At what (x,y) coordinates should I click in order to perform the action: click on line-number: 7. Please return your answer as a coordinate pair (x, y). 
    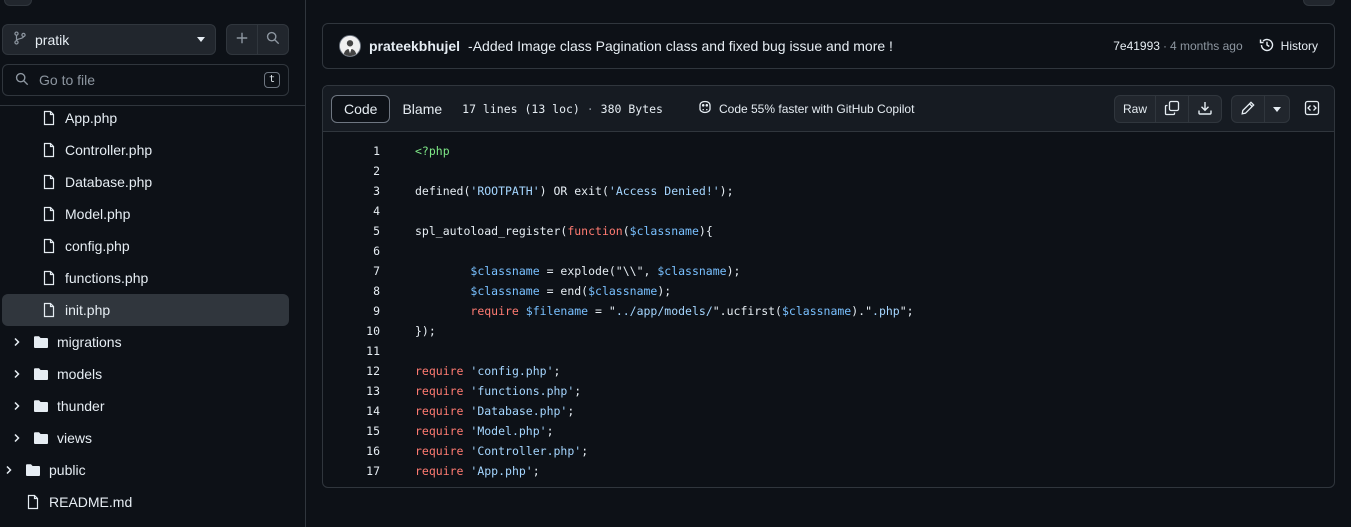
    Looking at the image, I should click on (351, 271).